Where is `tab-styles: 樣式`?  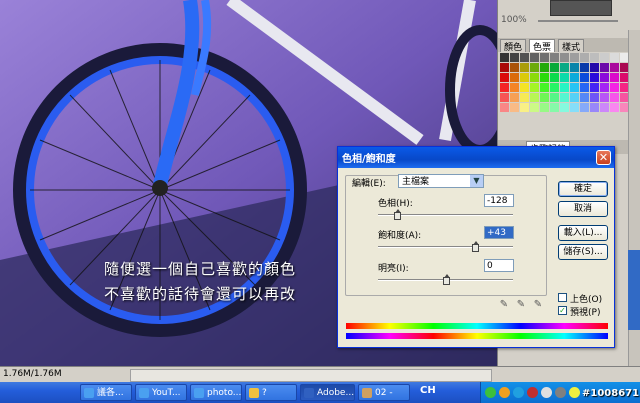 tab-styles: 樣式 is located at coordinates (571, 46).